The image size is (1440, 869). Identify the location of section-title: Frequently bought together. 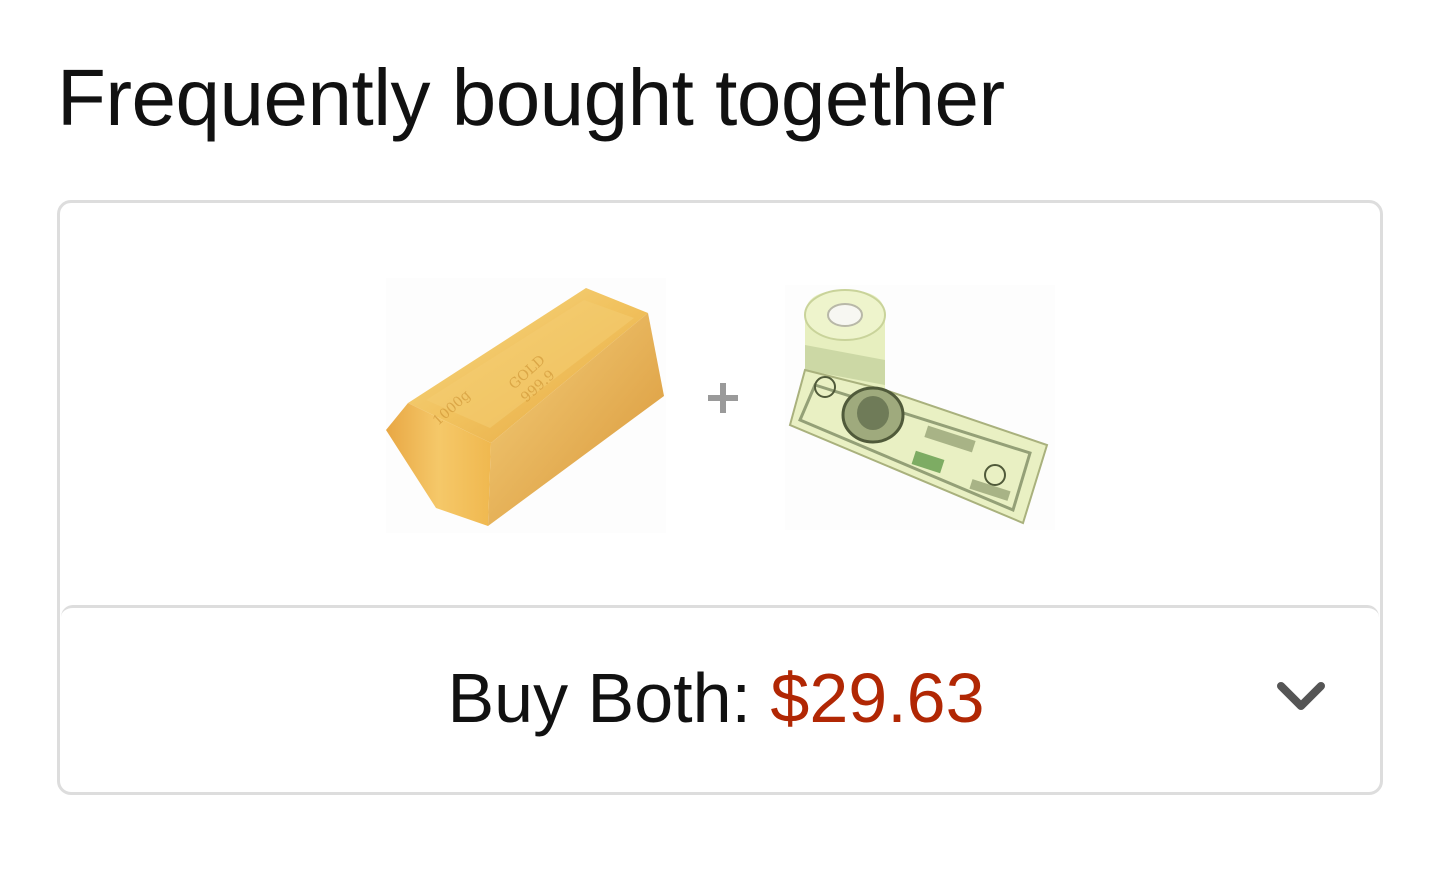
(531, 97).